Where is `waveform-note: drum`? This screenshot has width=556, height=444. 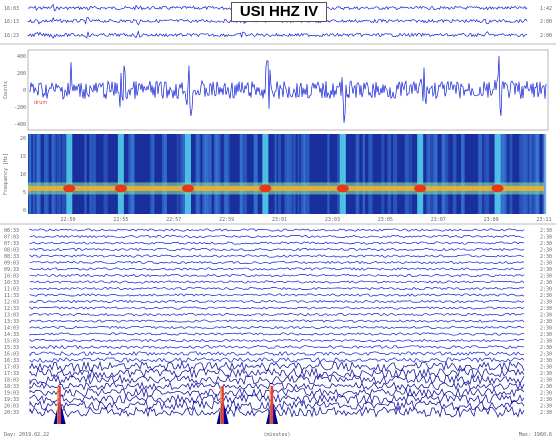 waveform-note: drum is located at coordinates (40, 103).